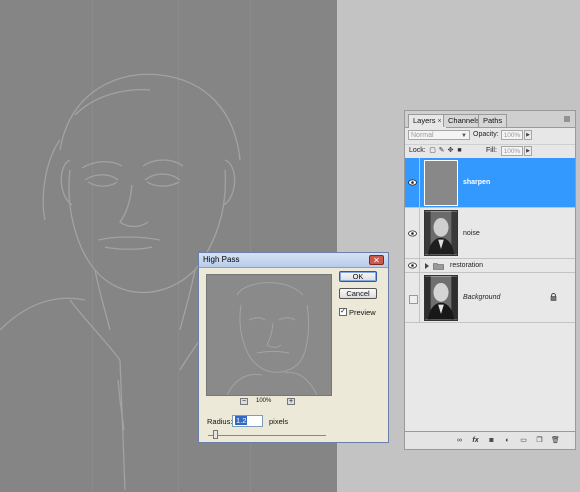 This screenshot has height=492, width=580. Describe the element at coordinates (244, 401) in the screenshot. I see `zoom-out-button: −` at that location.